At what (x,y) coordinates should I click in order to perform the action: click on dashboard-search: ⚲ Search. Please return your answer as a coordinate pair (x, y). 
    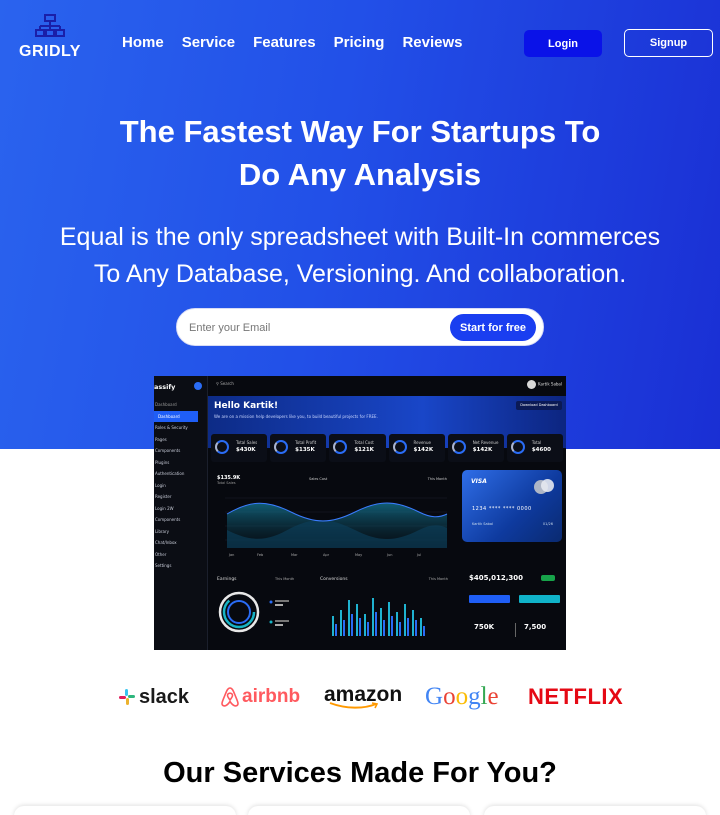
    Looking at the image, I should click on (225, 383).